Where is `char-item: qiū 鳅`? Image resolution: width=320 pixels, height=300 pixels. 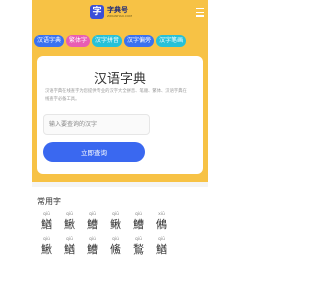
char-item: qiū 鳅 is located at coordinates (115, 223).